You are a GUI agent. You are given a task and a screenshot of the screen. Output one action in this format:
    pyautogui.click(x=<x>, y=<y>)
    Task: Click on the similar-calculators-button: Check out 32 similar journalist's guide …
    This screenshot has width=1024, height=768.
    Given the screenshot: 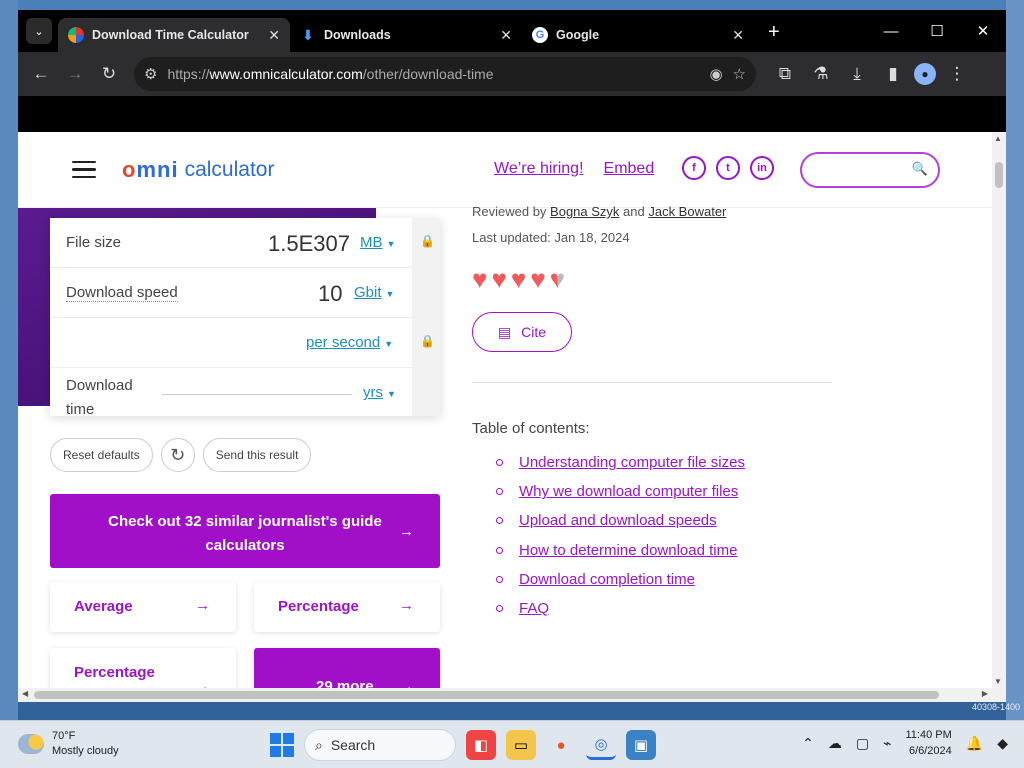 What is the action you would take?
    pyautogui.click(x=245, y=531)
    